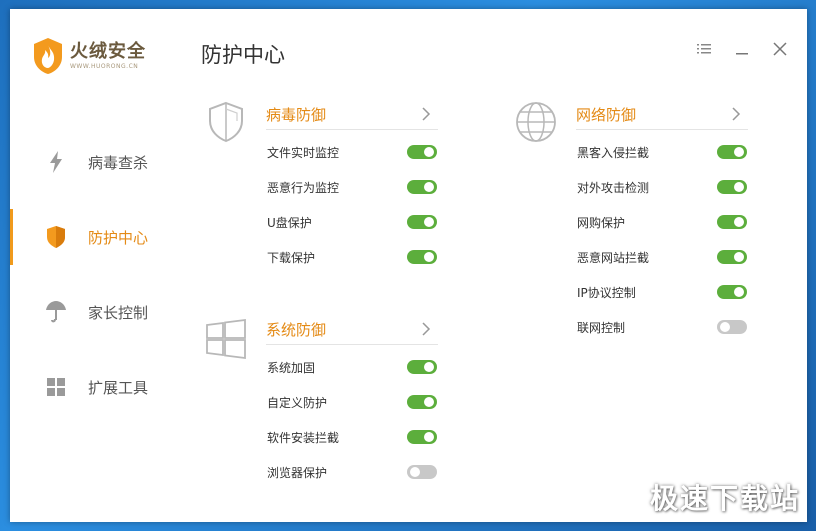  What do you see at coordinates (296, 329) in the screenshot?
I see `section-title: 系统防御` at bounding box center [296, 329].